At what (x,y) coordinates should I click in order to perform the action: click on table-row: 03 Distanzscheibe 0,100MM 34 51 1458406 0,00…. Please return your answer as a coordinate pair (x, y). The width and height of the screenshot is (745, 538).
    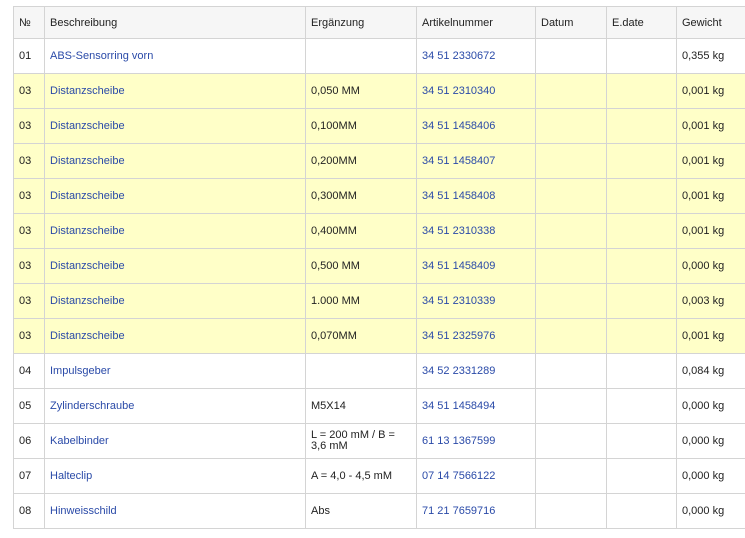
    Looking at the image, I should click on (379, 126).